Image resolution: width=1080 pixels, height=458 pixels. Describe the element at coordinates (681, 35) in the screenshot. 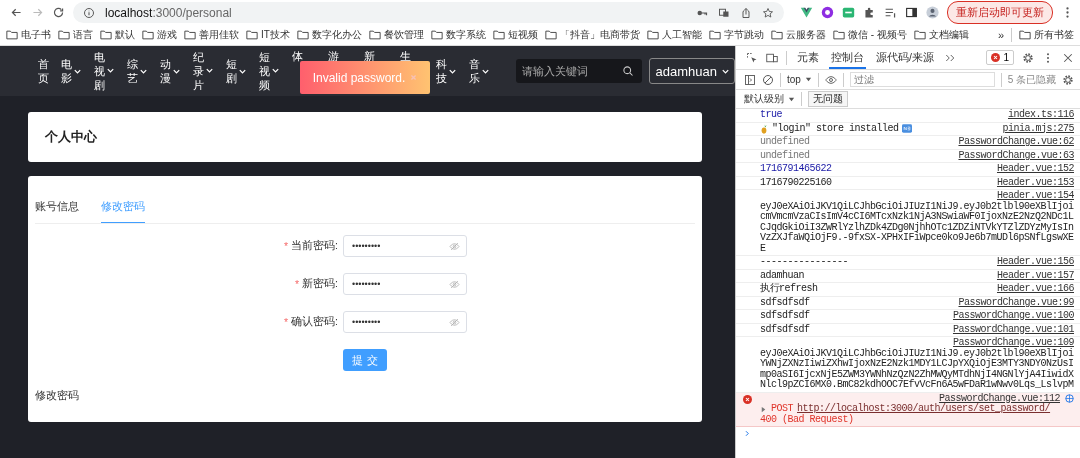

I see `bookmark-folder: 人工智能` at that location.